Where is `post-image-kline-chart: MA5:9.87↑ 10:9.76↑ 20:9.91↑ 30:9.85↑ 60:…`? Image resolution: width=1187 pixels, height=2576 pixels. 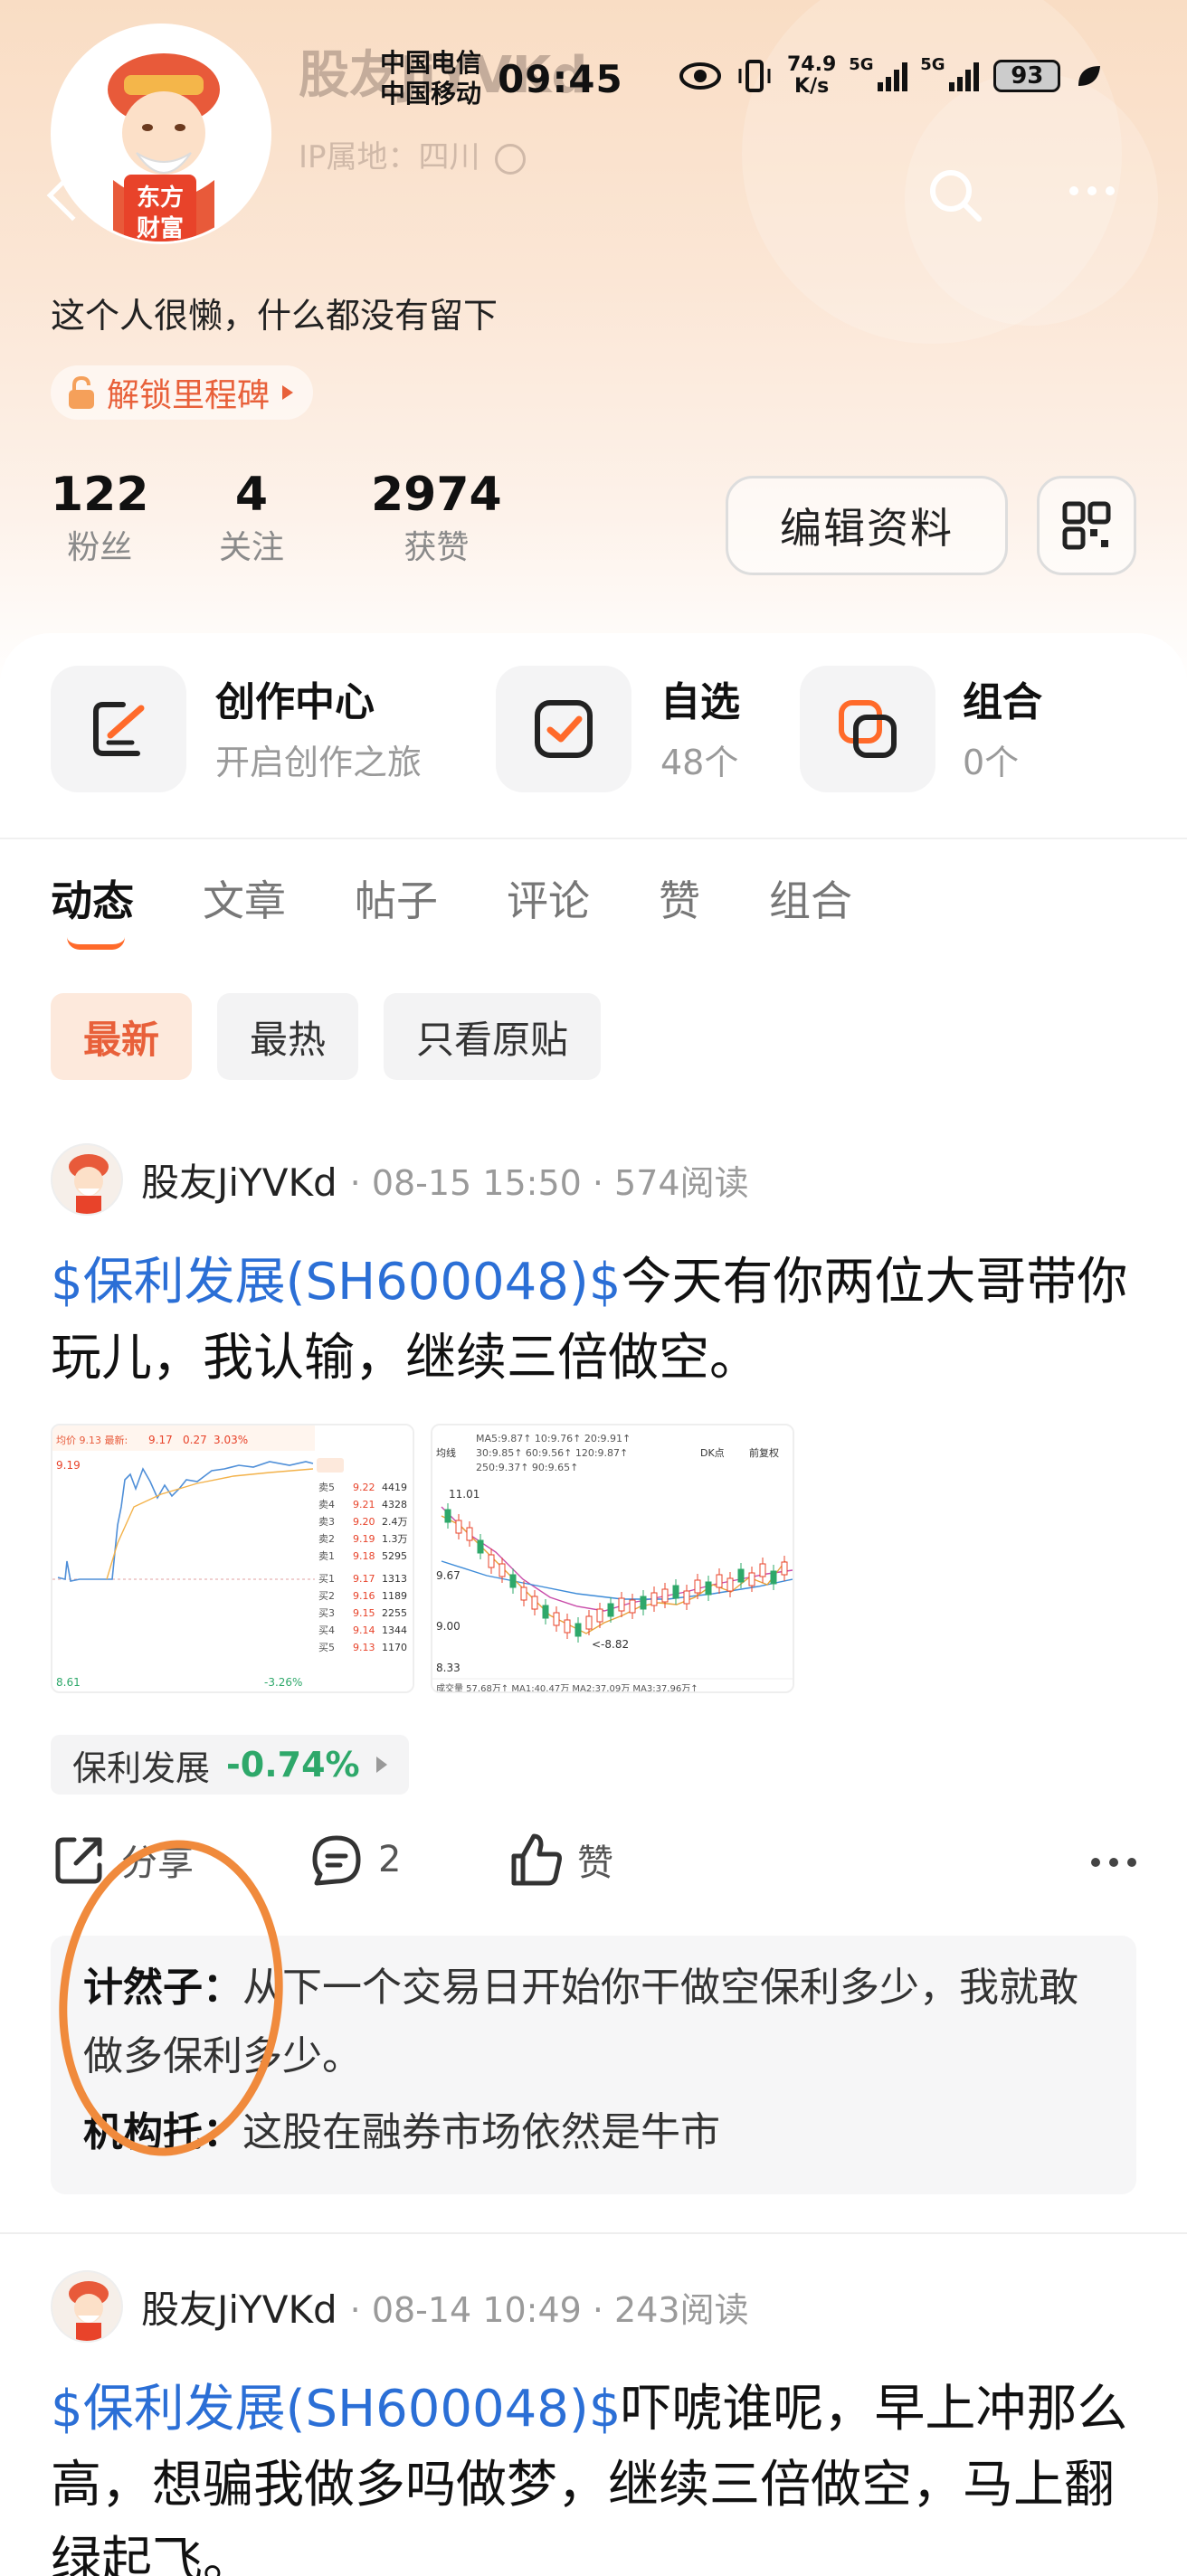
post-image-kline-chart: MA5:9.87↑ 10:9.76↑ 20:9.91↑ 30:9.85↑ 60:… is located at coordinates (612, 1558).